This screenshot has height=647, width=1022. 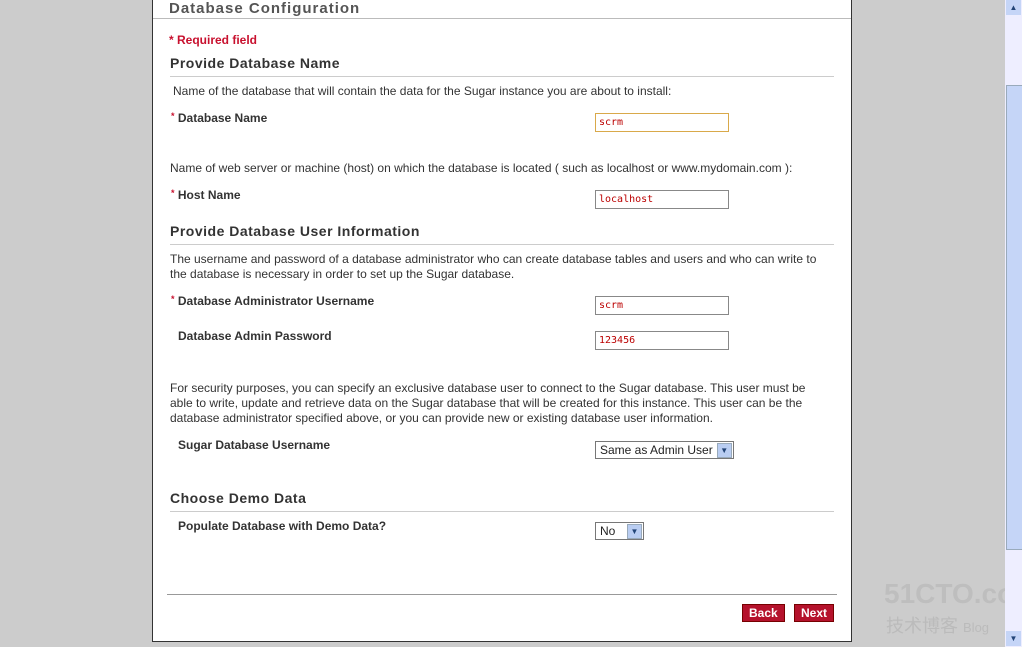 What do you see at coordinates (238, 498) in the screenshot?
I see `section-heading: Choose Demo Data` at bounding box center [238, 498].